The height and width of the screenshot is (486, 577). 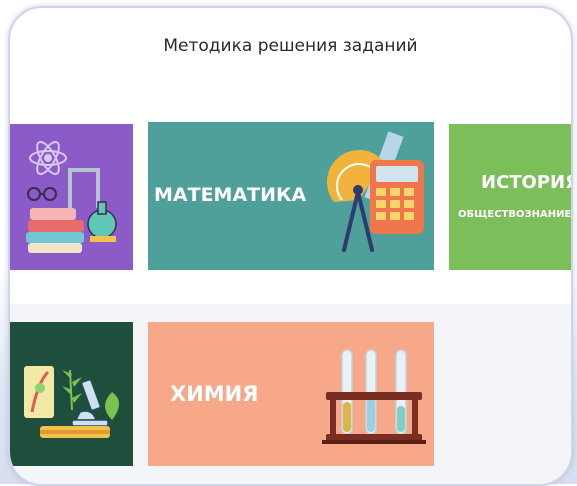 I want to click on atom-books-lab-icon, so click(x=71, y=197).